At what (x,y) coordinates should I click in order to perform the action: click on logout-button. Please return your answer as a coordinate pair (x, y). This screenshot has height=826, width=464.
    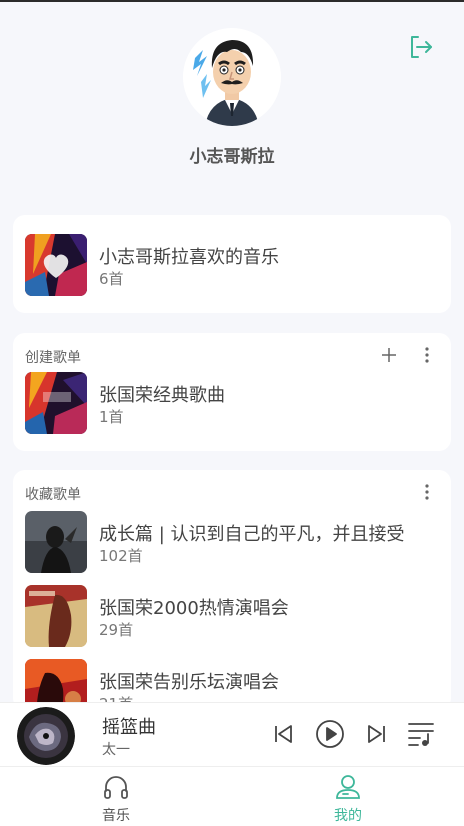
    Looking at the image, I should click on (421, 47).